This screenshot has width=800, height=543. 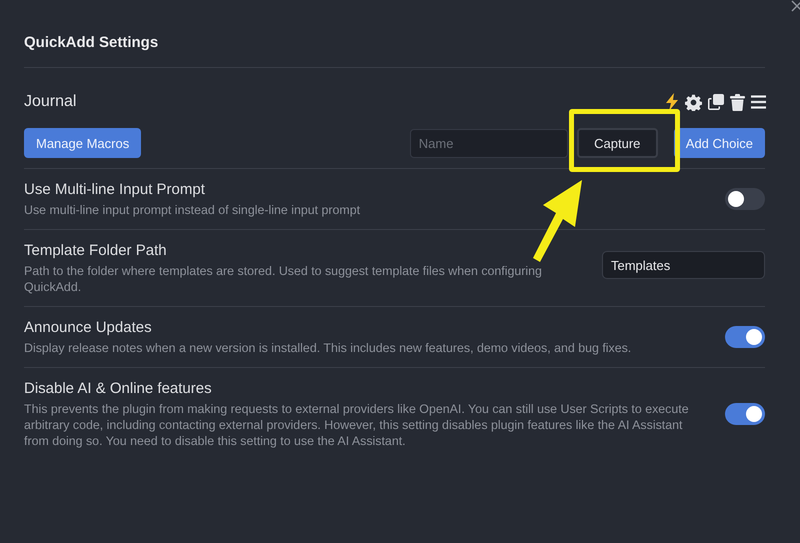 What do you see at coordinates (672, 102) in the screenshot?
I see `lightning-icon` at bounding box center [672, 102].